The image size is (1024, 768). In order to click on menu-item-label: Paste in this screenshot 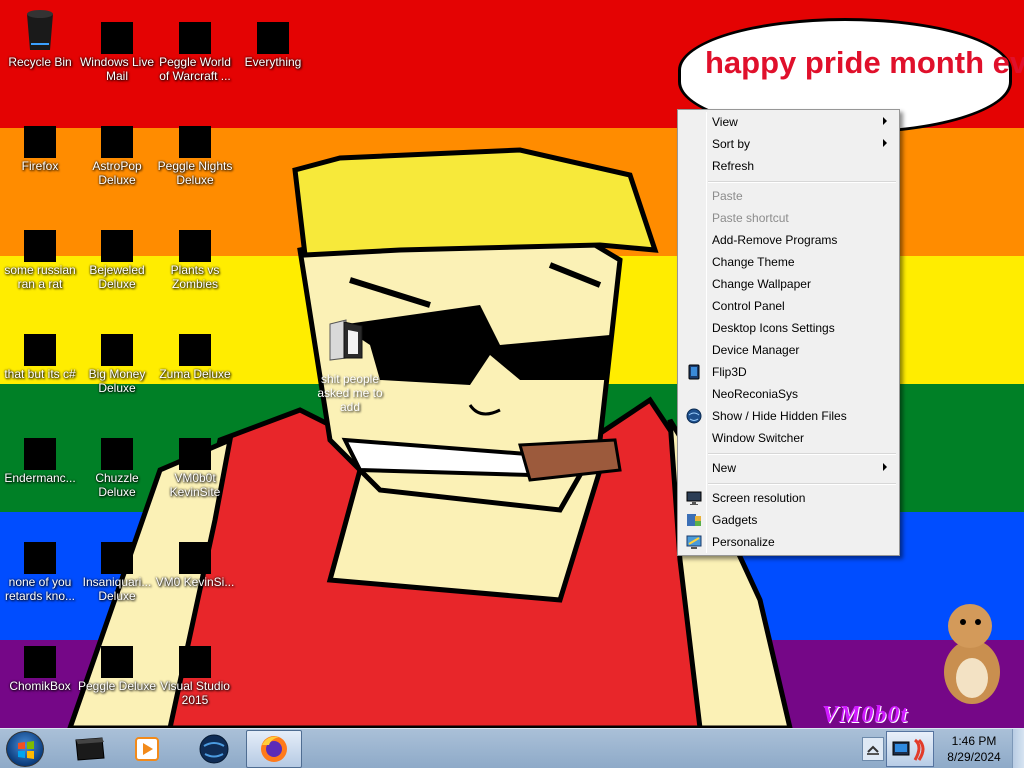, I will do `click(727, 196)`.